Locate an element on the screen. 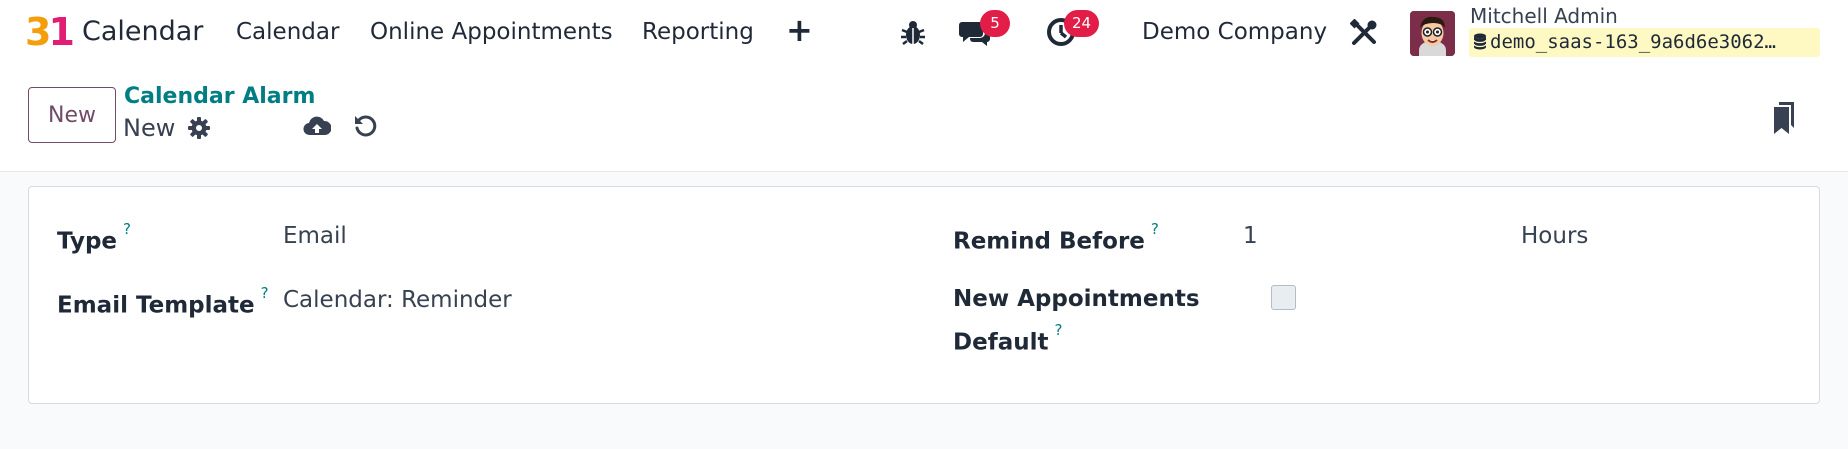  remind-before-field: 1 is located at coordinates (1250, 236).